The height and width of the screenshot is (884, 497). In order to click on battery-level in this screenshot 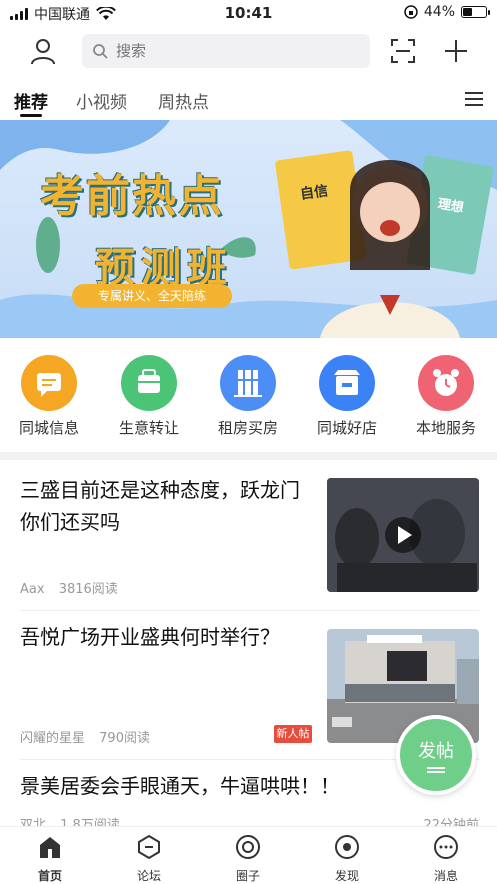, I will do `click(467, 12)`.